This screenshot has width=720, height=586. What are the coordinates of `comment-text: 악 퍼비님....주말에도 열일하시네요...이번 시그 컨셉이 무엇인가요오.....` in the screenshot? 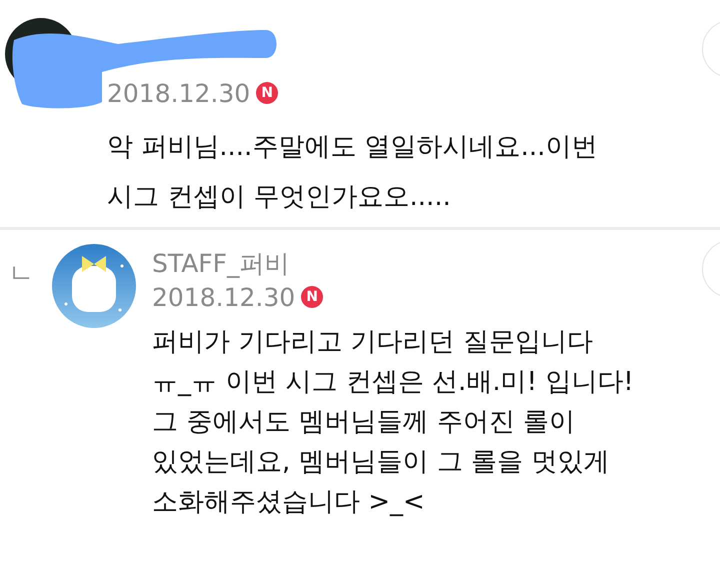 It's located at (352, 172).